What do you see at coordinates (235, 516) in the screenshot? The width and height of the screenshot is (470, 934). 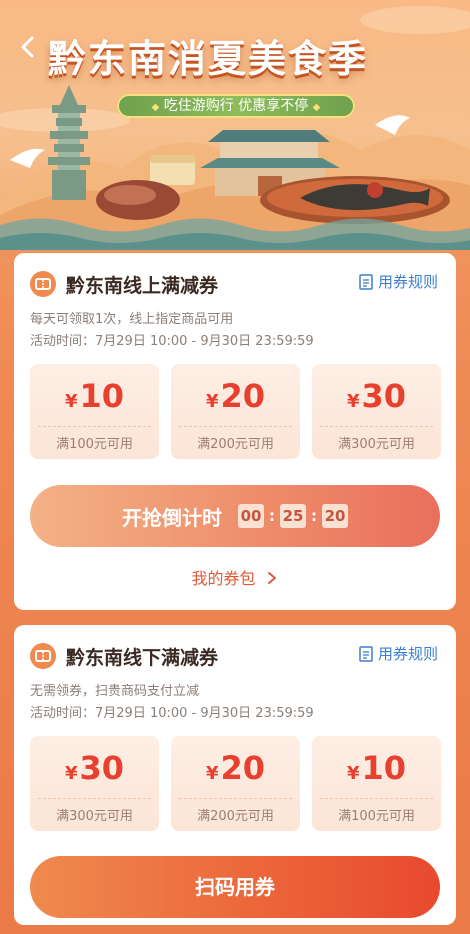 I see `grab-countdown-button: 开抢倒计时 00 : 25 : 20` at bounding box center [235, 516].